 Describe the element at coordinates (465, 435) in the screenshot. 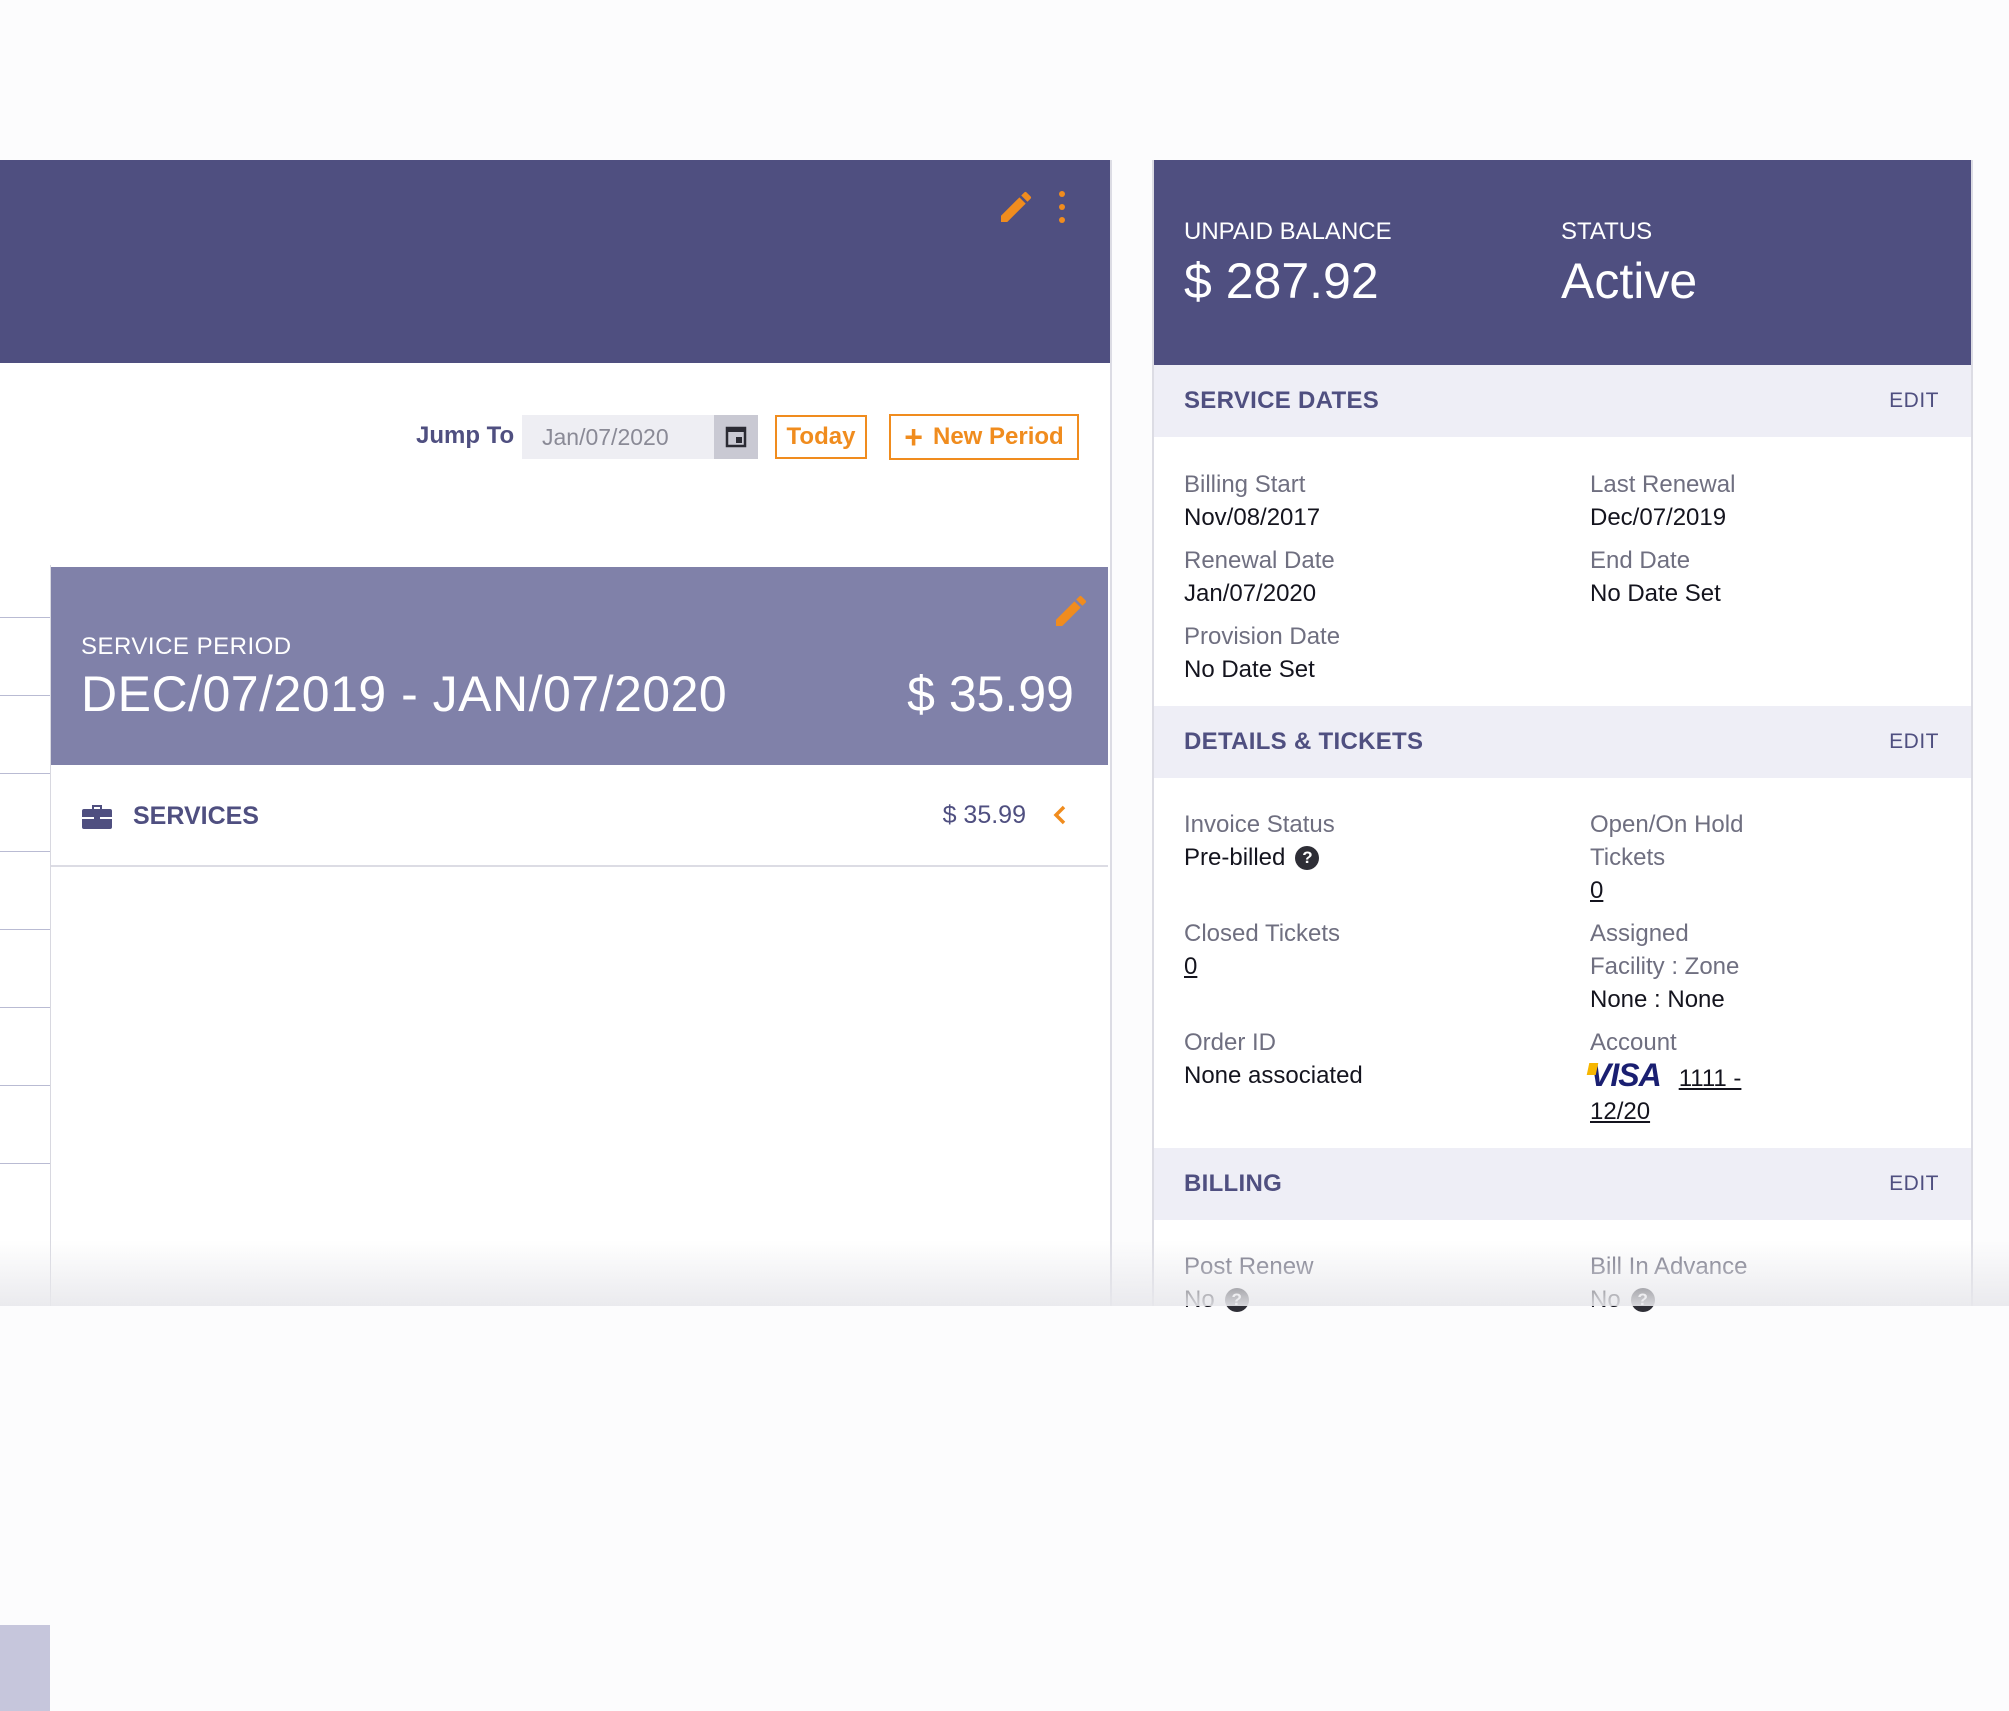

I see `jump-to-label: Jump To` at that location.